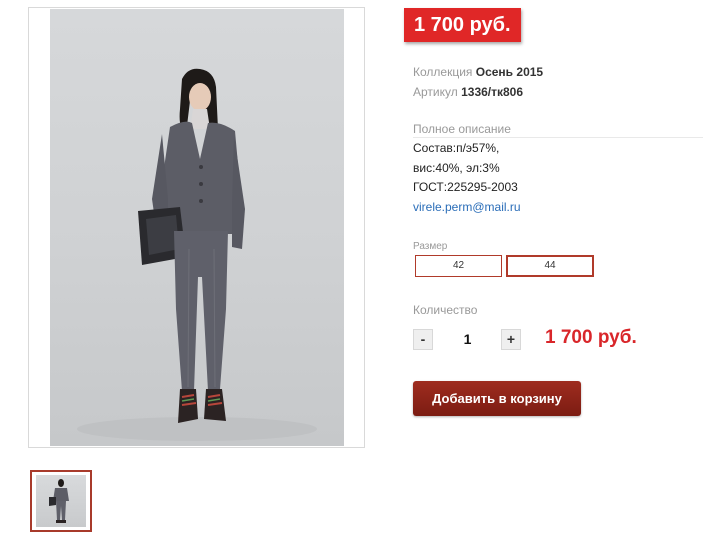  Describe the element at coordinates (550, 266) in the screenshot. I see `size-option-44-selected: 44` at that location.